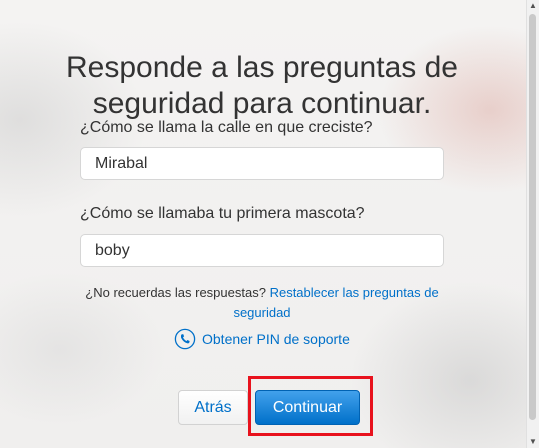 The width and height of the screenshot is (539, 448). Describe the element at coordinates (533, 6) in the screenshot. I see `scroll-up-arrow: ▲` at that location.